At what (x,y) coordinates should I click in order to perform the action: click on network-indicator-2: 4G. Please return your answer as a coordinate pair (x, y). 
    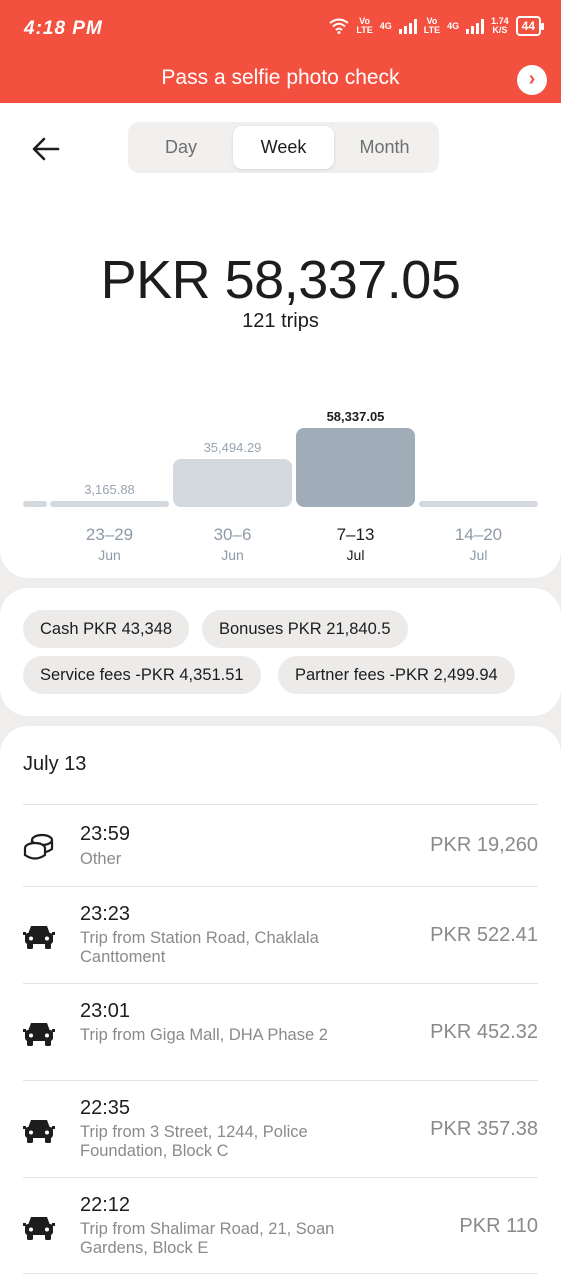
    Looking at the image, I should click on (453, 25).